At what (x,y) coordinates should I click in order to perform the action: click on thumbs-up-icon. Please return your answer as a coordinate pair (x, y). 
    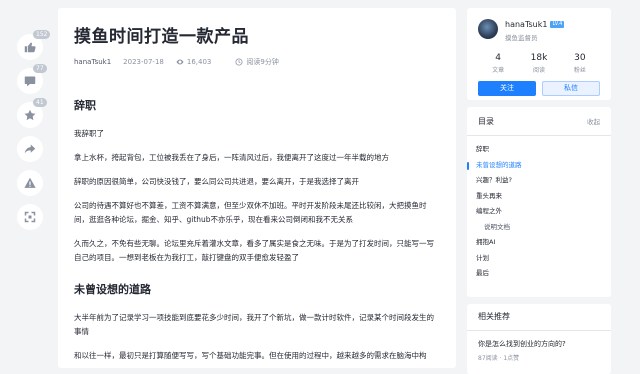
    Looking at the image, I should click on (30, 47).